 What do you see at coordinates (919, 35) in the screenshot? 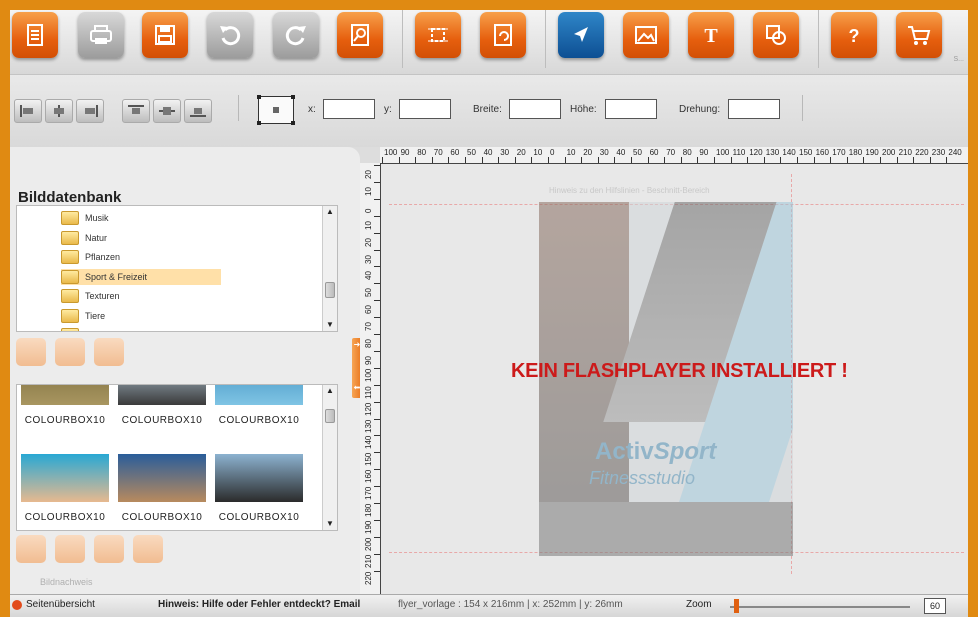
I see `cart-button` at bounding box center [919, 35].